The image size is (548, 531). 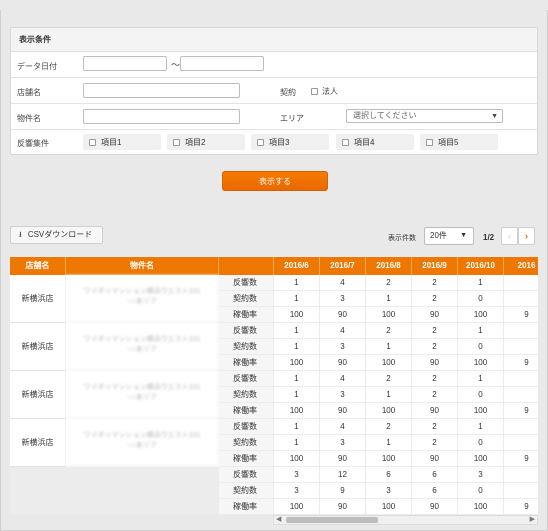 I want to click on item-checkbox-5: 項目5, so click(x=459, y=142).